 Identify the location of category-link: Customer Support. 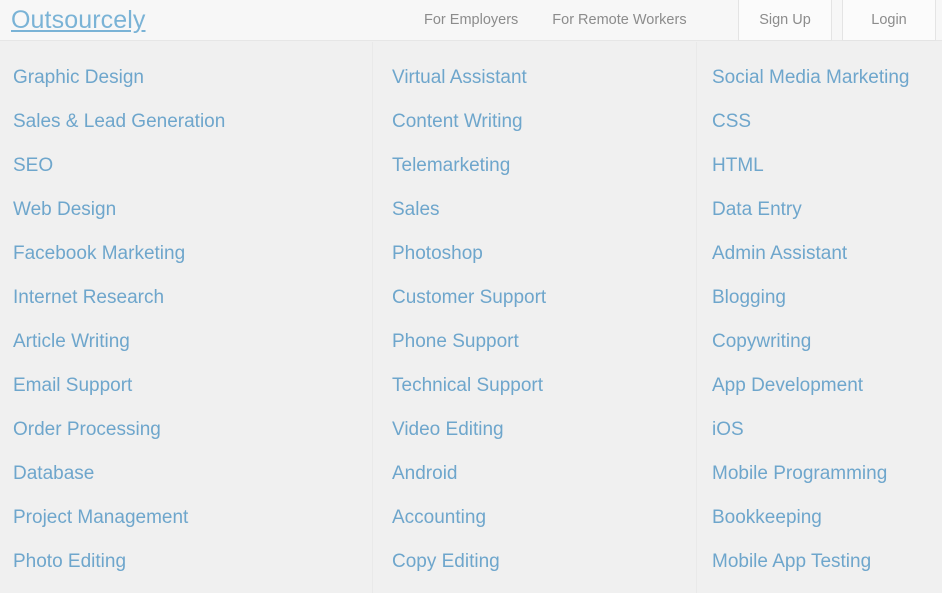
(544, 298).